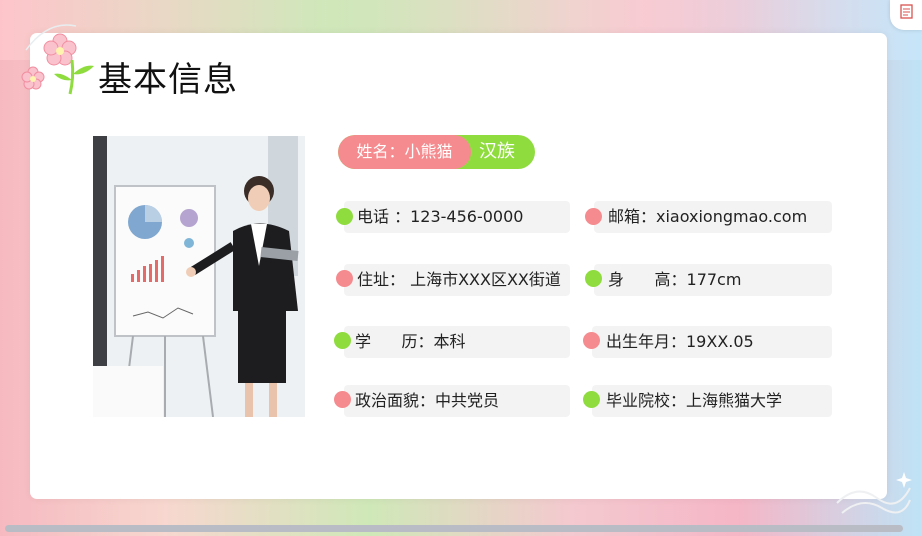 The image size is (922, 536). I want to click on height-text: 身 高：177cm, so click(675, 279).